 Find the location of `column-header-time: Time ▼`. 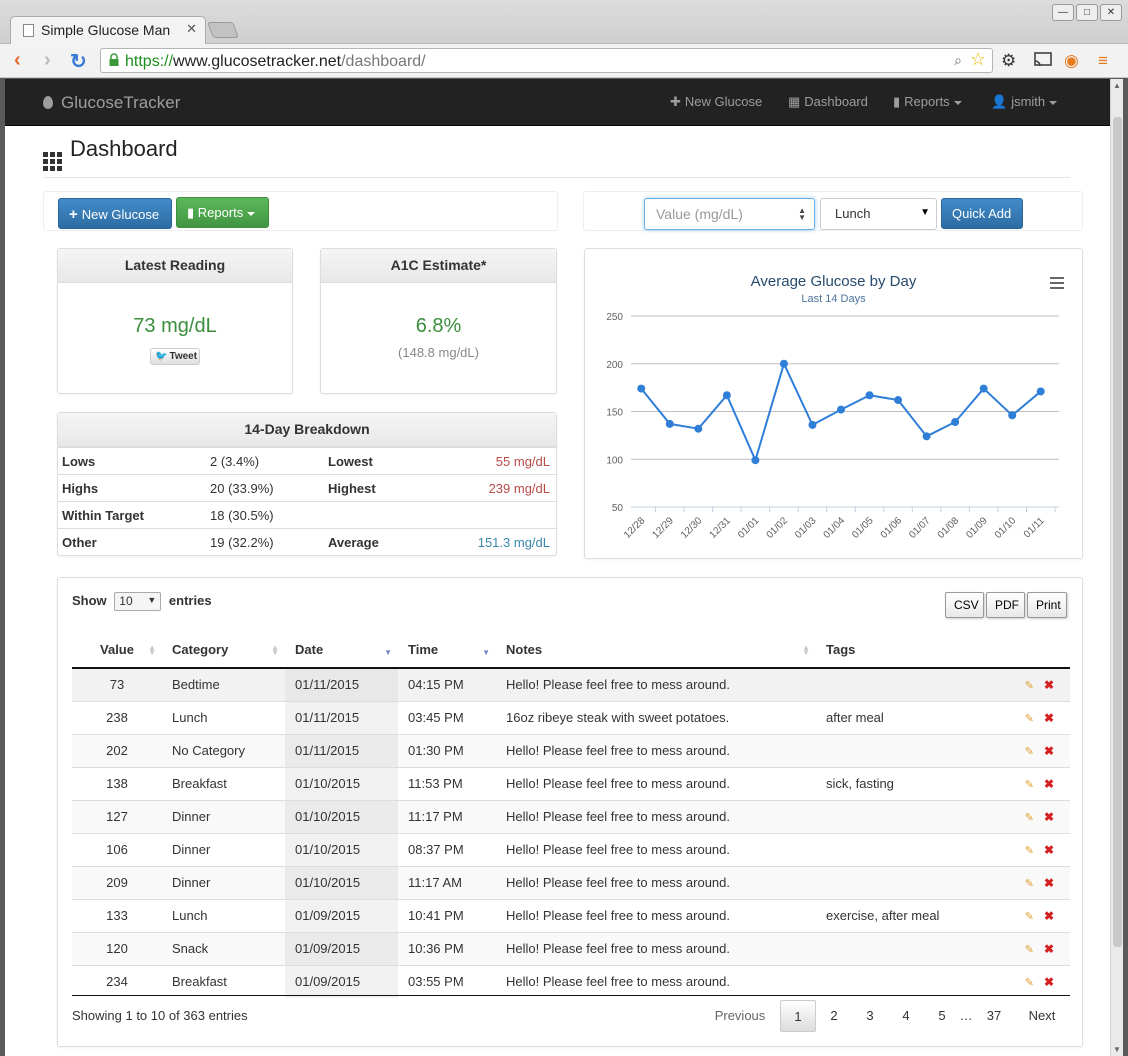

column-header-time: Time ▼ is located at coordinates (447, 650).